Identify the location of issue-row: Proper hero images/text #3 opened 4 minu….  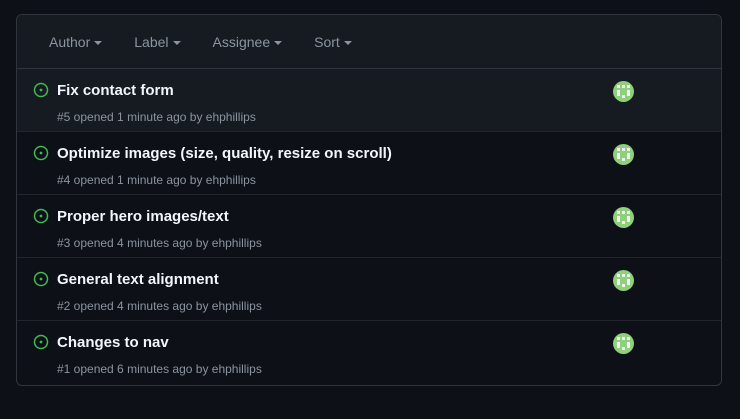
(369, 226).